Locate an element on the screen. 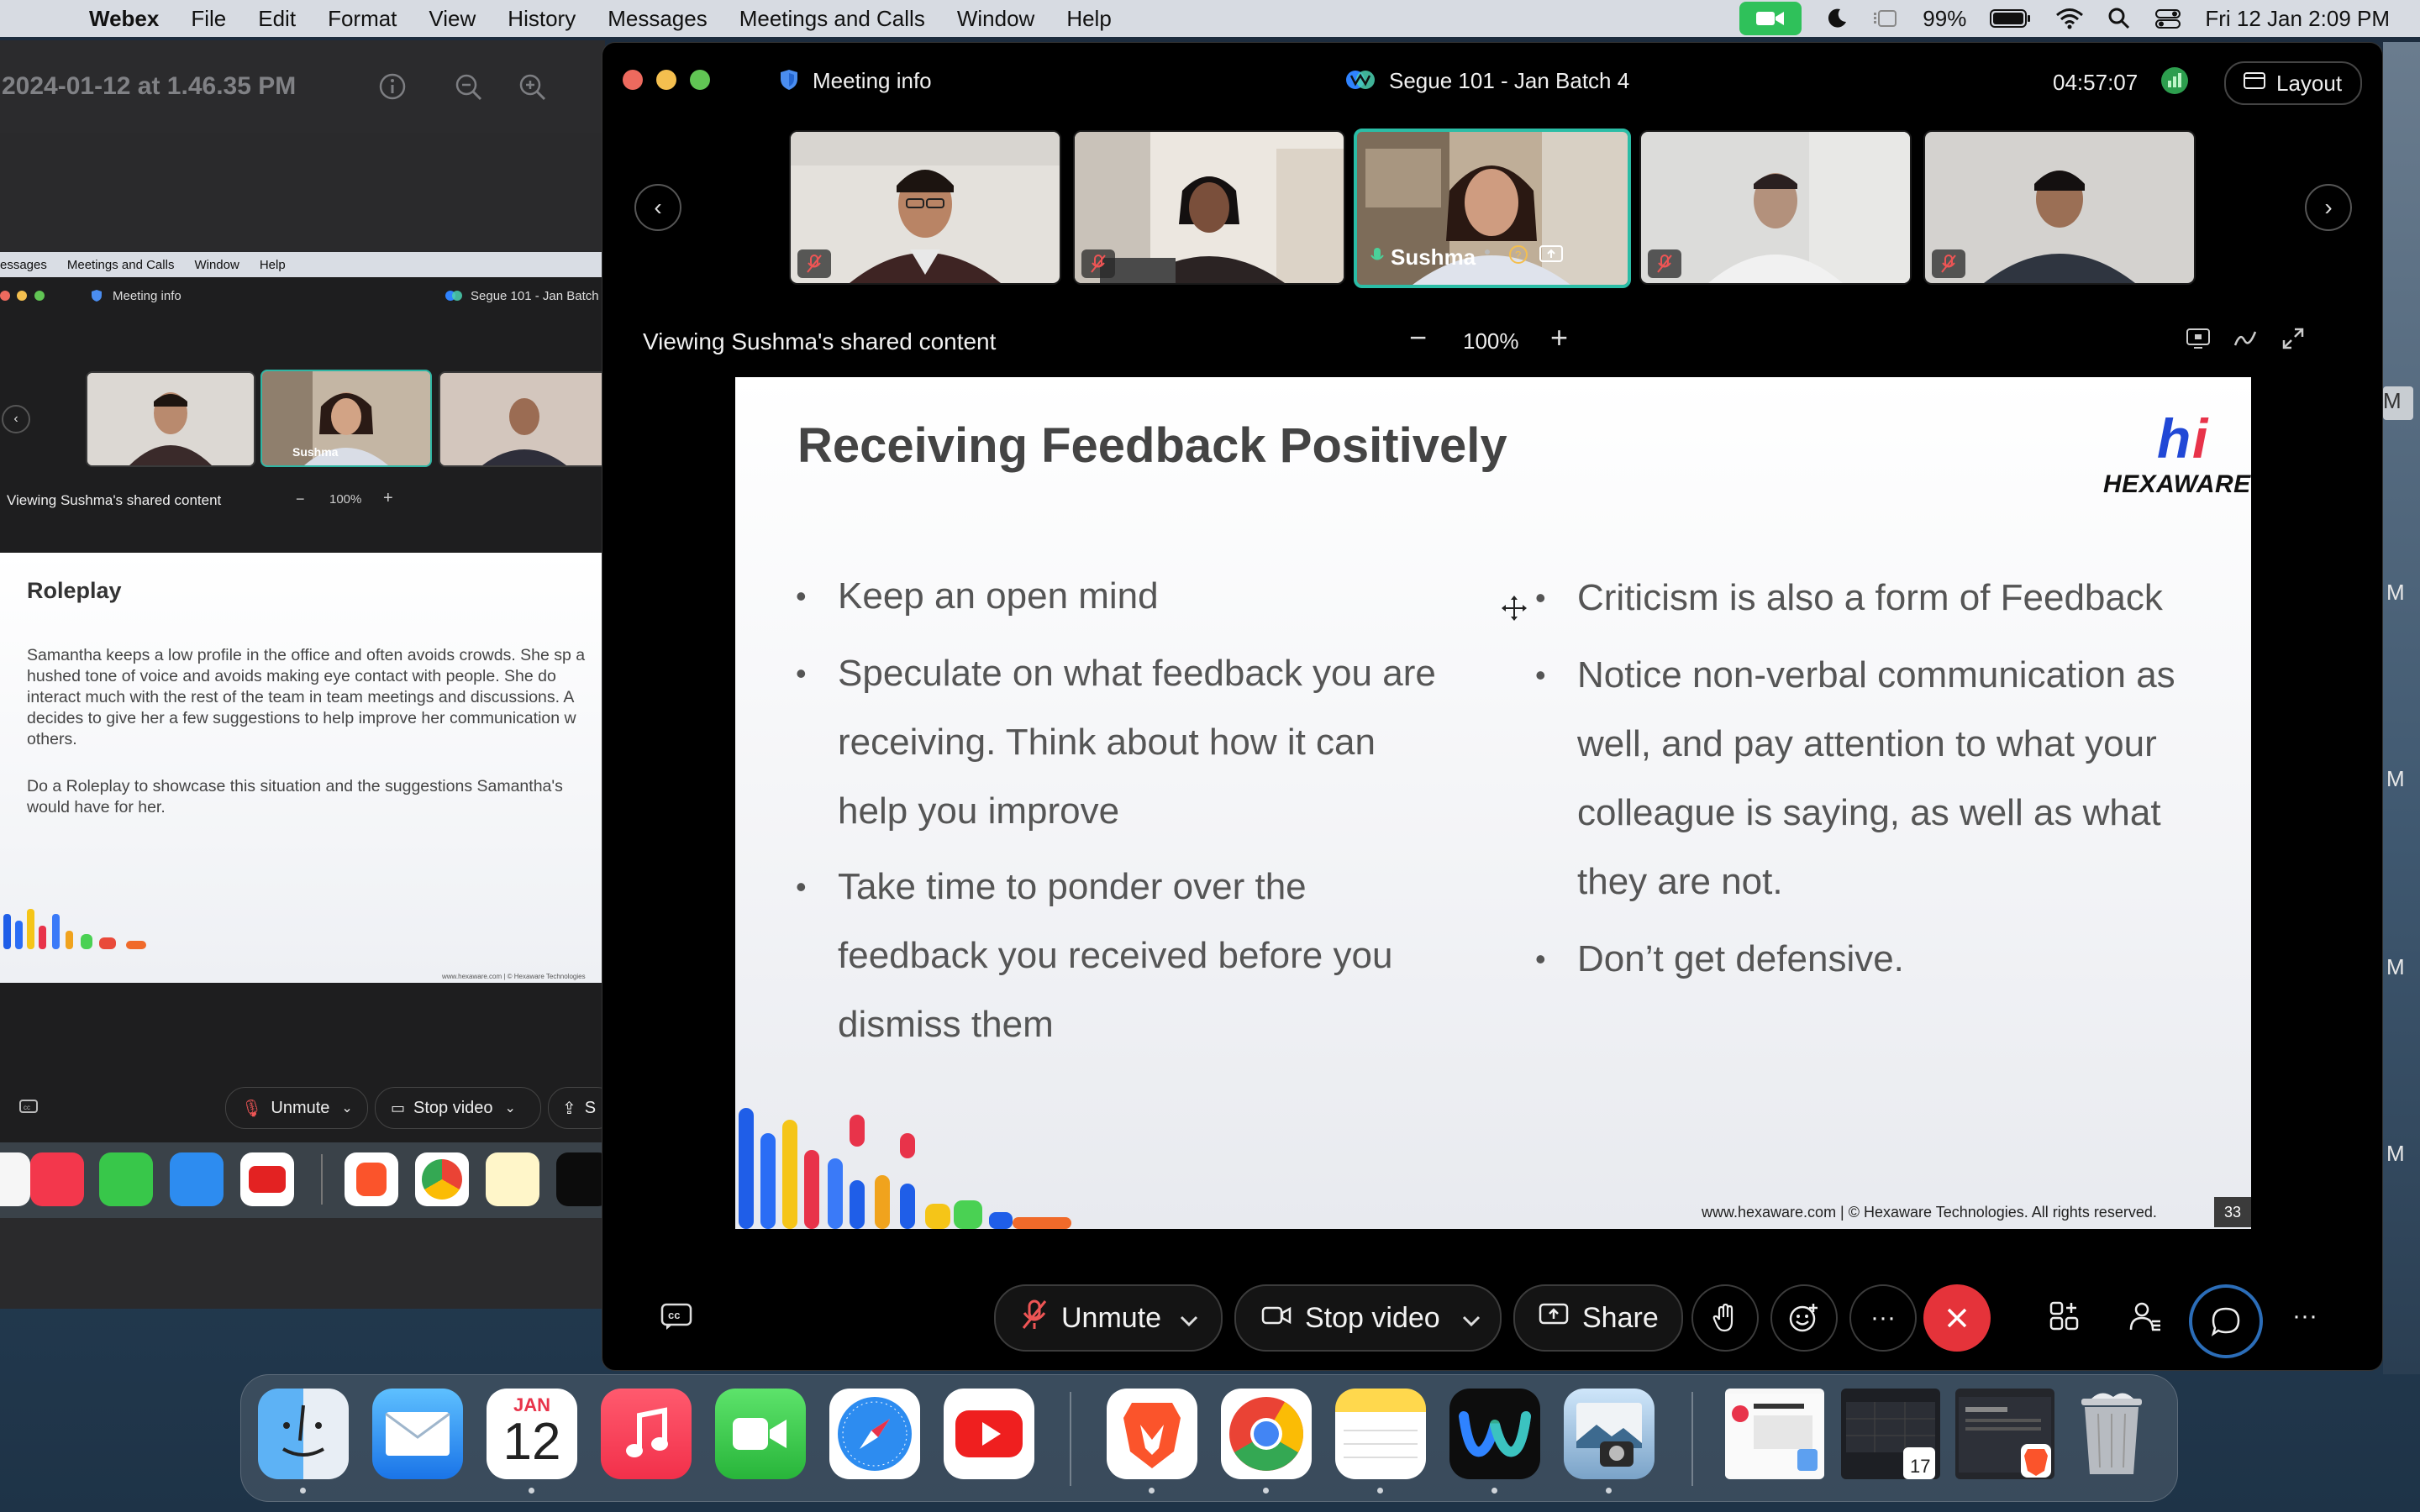 The image size is (2420, 1512). music-icon is located at coordinates (646, 1434).